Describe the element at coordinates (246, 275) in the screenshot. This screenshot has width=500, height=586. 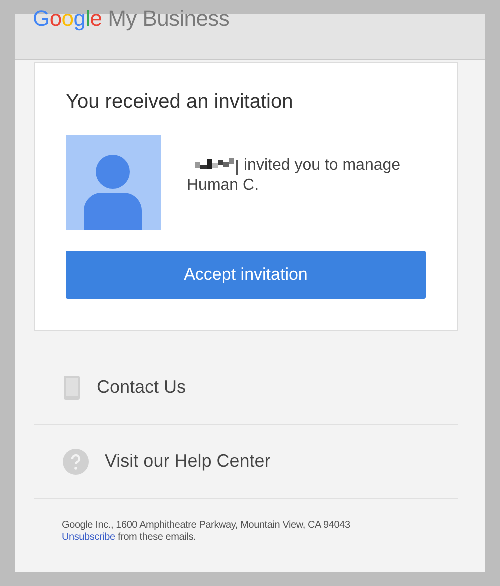
I see `accept-invitation-button: Accept invitation` at that location.